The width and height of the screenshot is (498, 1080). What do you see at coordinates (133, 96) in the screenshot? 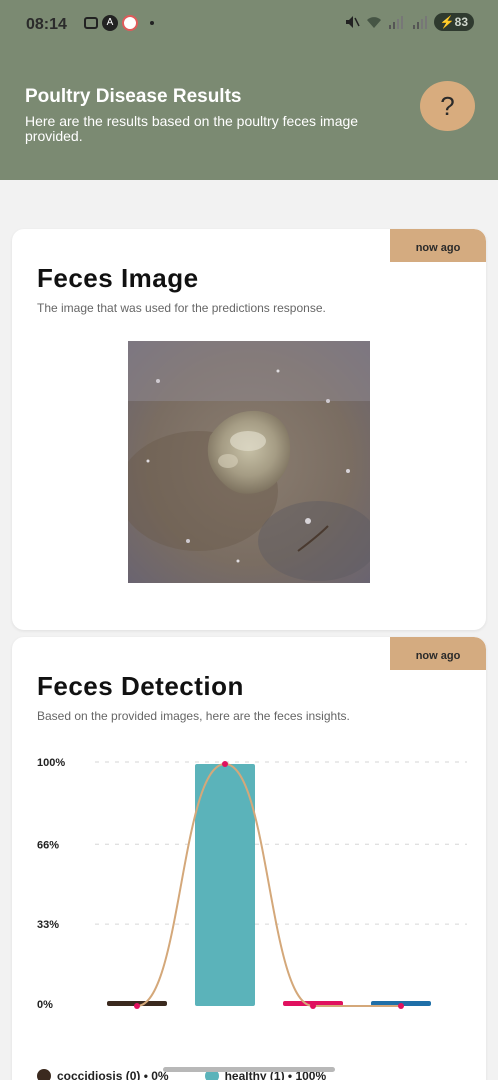
I see `page-title: Poultry Disease Results` at bounding box center [133, 96].